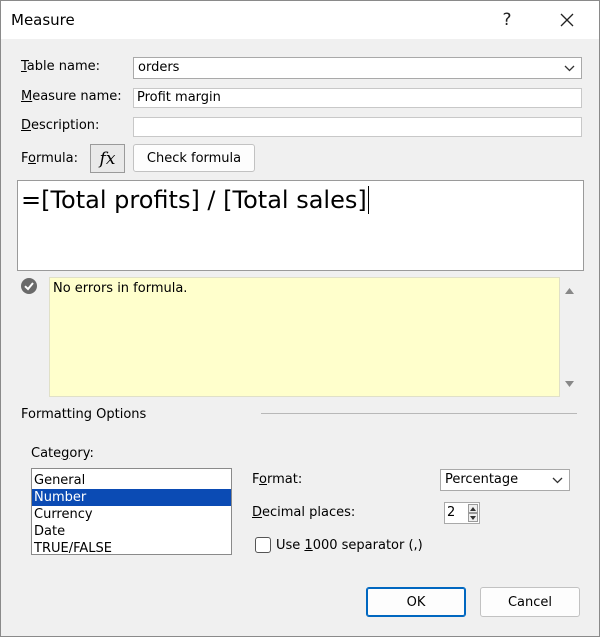 The width and height of the screenshot is (600, 637). What do you see at coordinates (368, 200) in the screenshot?
I see `text-caret` at bounding box center [368, 200].